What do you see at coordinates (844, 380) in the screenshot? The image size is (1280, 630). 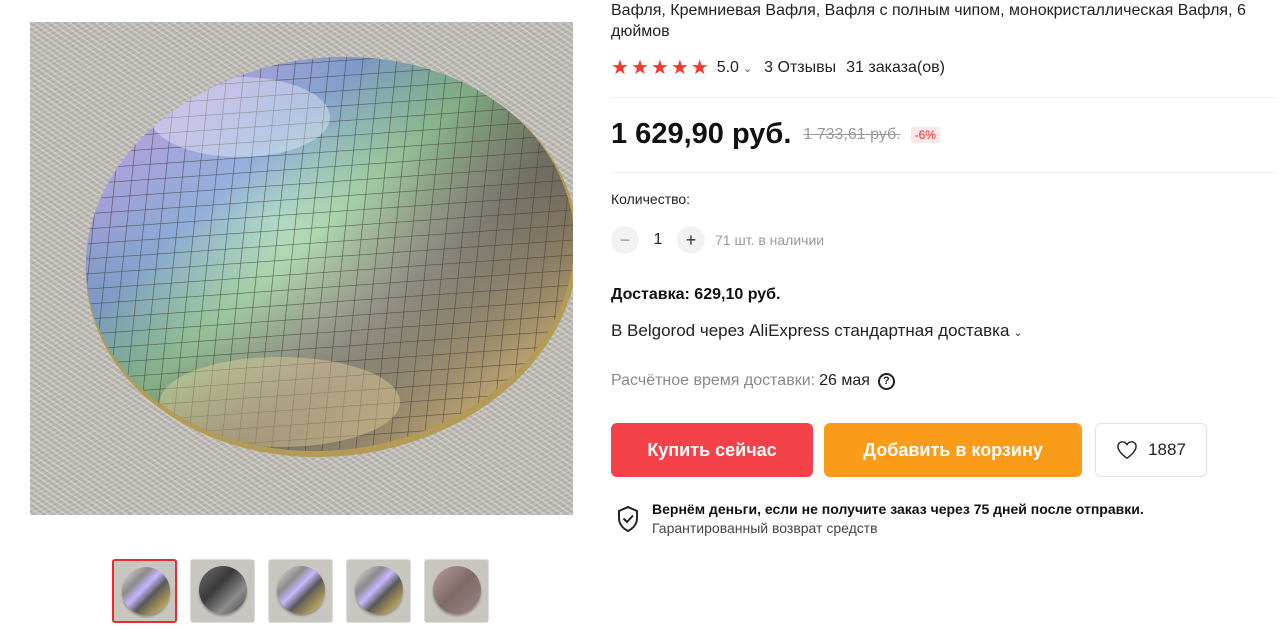 I see `eta-date: 26 мая` at bounding box center [844, 380].